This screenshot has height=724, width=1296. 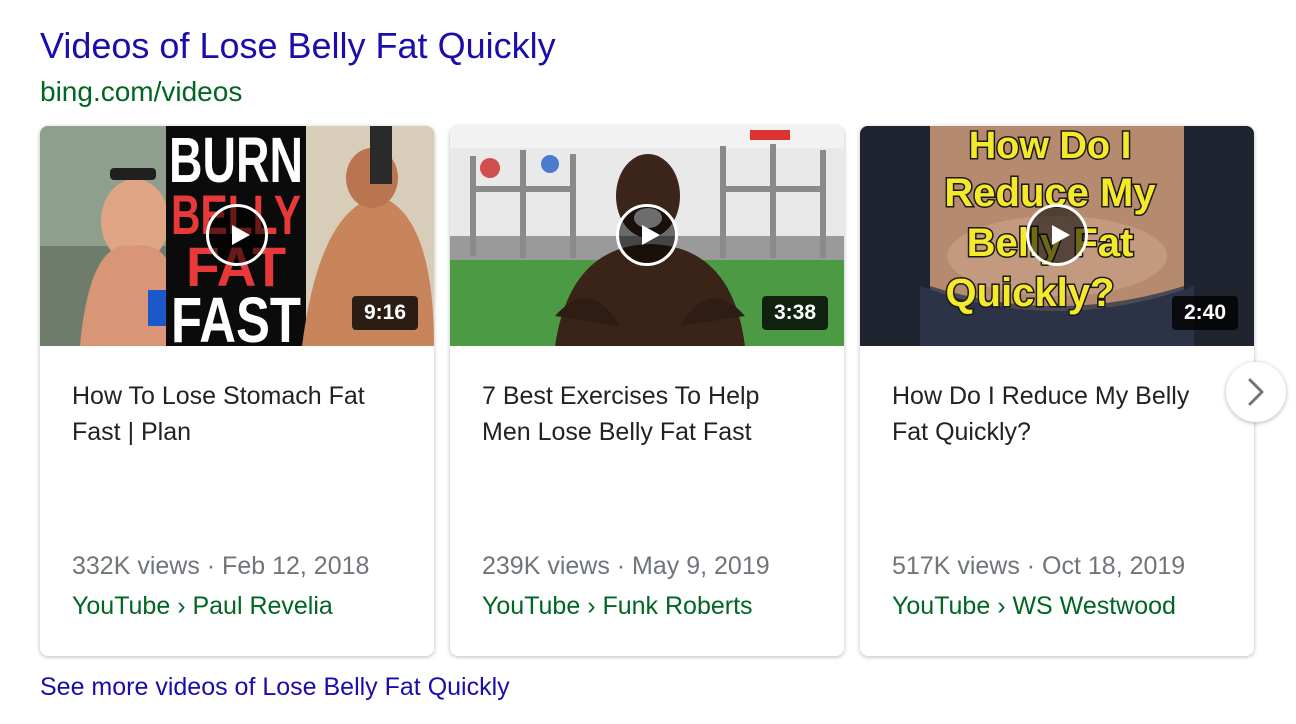 I want to click on video-title: How Do I Reduce My Belly Fat Quickly?, so click(x=1057, y=414).